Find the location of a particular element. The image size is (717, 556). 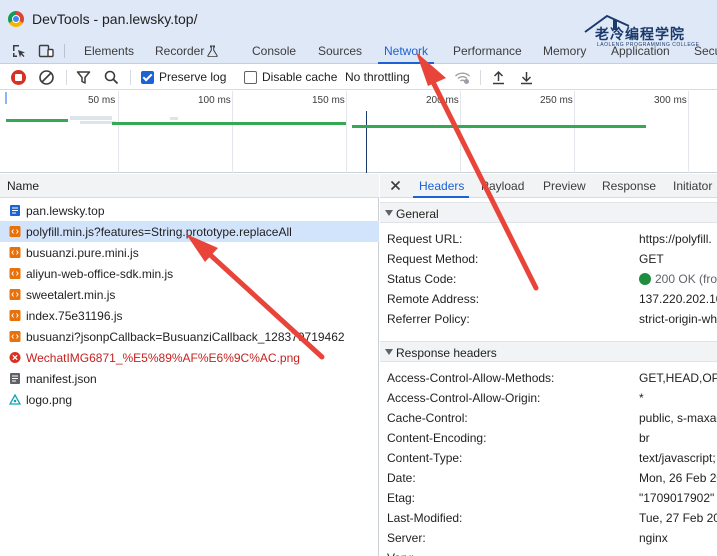

request-name: index.75e31196.js is located at coordinates (74, 316).